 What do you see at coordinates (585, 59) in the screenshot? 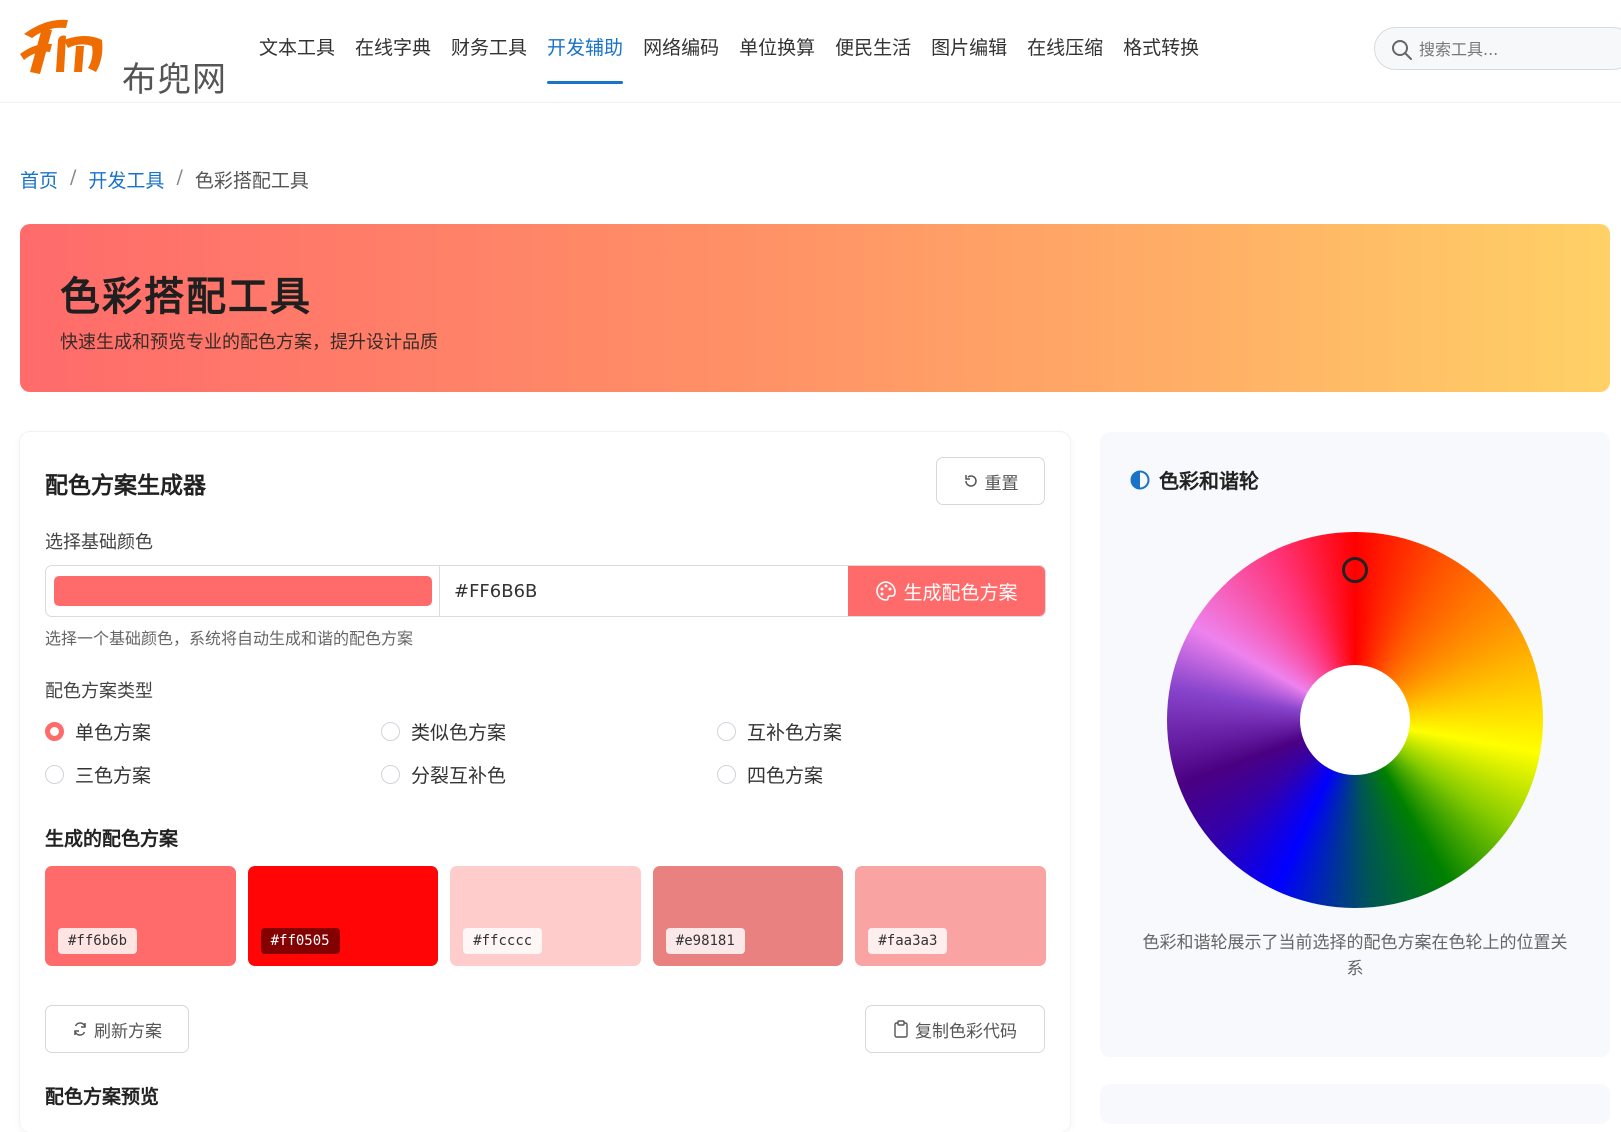
I see `nav-item-dev-tools: 开发辅助` at bounding box center [585, 59].